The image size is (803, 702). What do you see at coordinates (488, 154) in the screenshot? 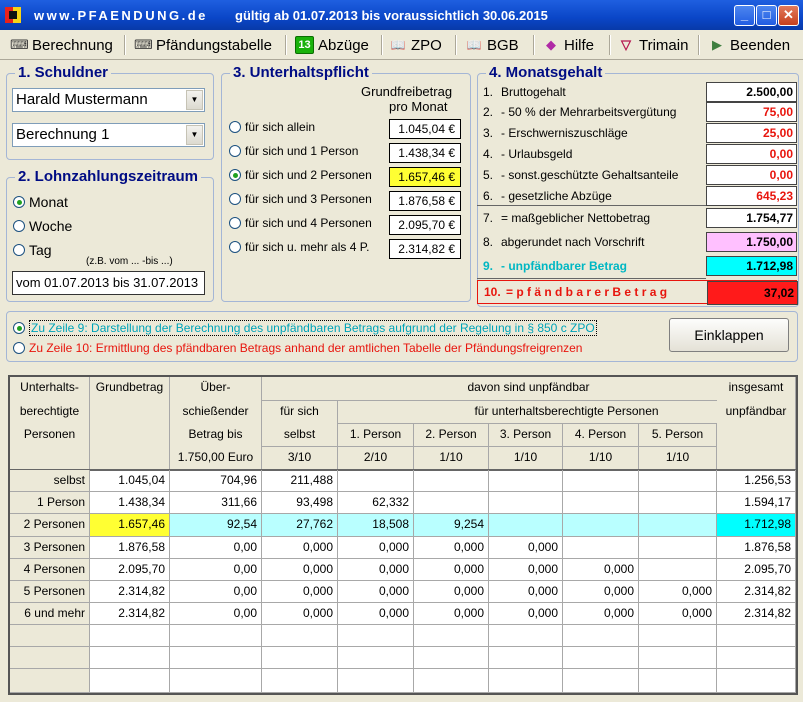
I see `salary-row-number: 4.` at bounding box center [488, 154].